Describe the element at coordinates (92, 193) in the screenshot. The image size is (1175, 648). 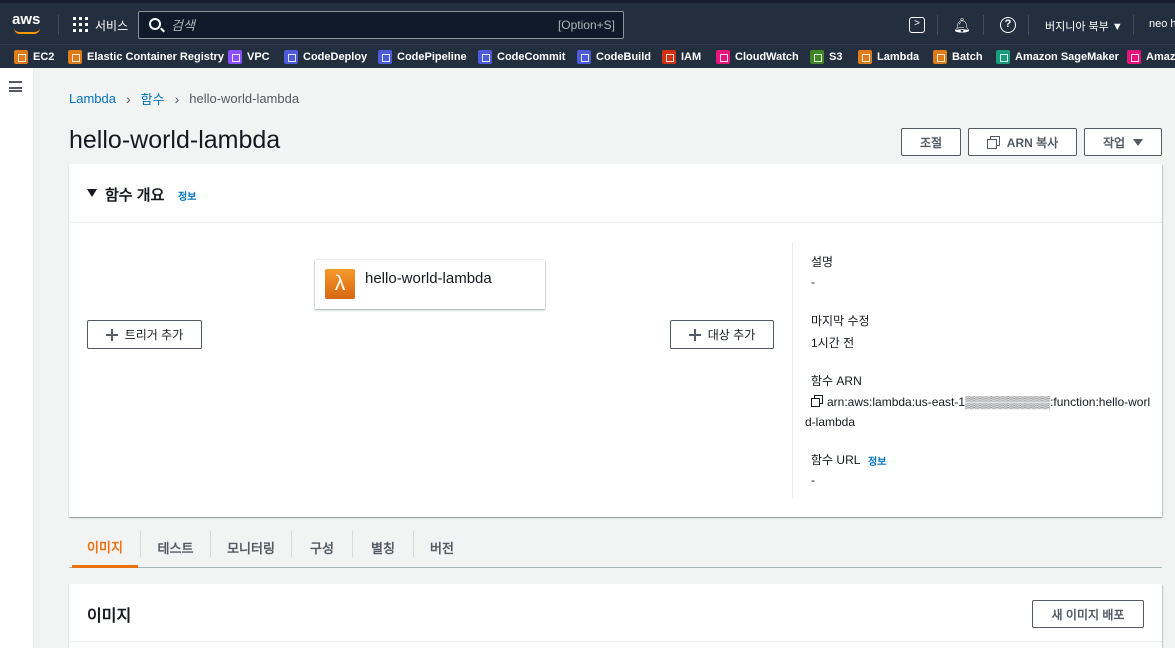
I see `collapse-caret-icon` at that location.